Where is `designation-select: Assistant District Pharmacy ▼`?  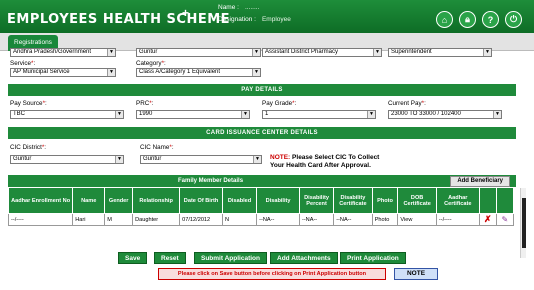 designation-select: Assistant District Pharmacy ▼ is located at coordinates (322, 52).